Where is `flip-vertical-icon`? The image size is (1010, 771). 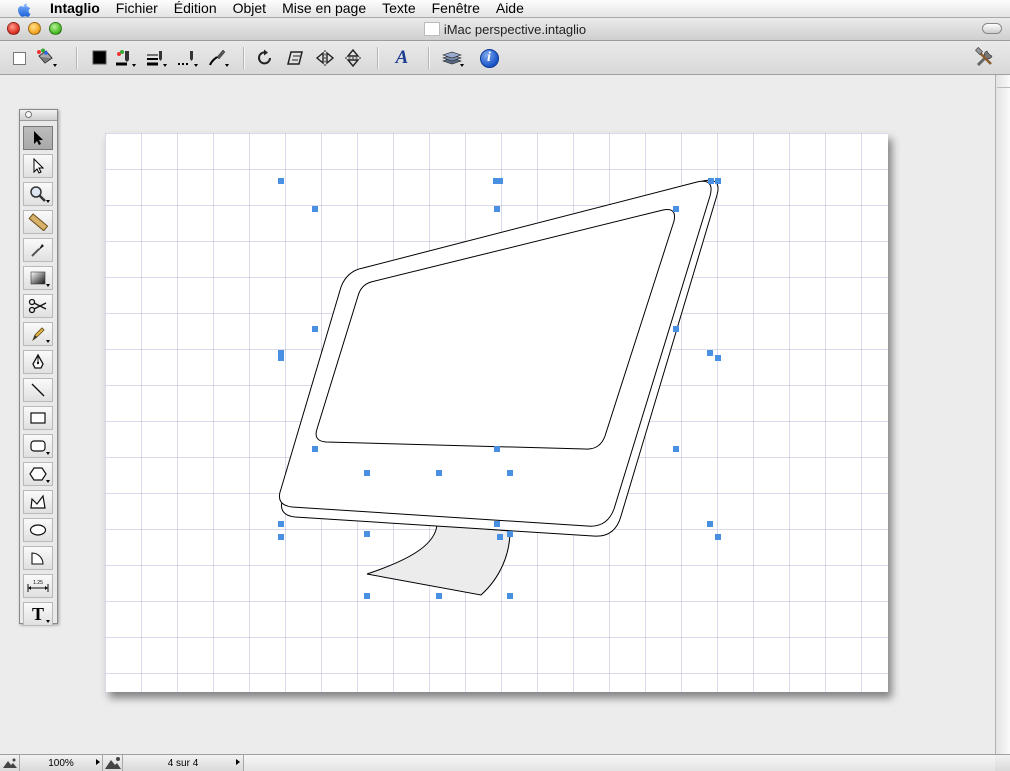
flip-vertical-icon is located at coordinates (353, 58).